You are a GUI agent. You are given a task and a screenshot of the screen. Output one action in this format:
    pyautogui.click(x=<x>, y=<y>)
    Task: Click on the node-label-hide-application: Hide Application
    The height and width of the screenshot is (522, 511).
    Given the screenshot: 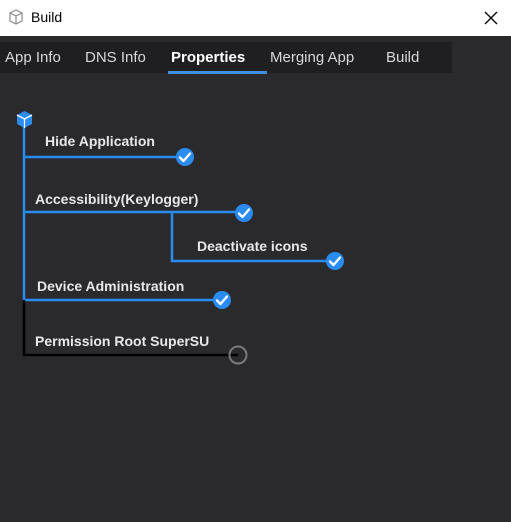 What is the action you would take?
    pyautogui.click(x=100, y=141)
    